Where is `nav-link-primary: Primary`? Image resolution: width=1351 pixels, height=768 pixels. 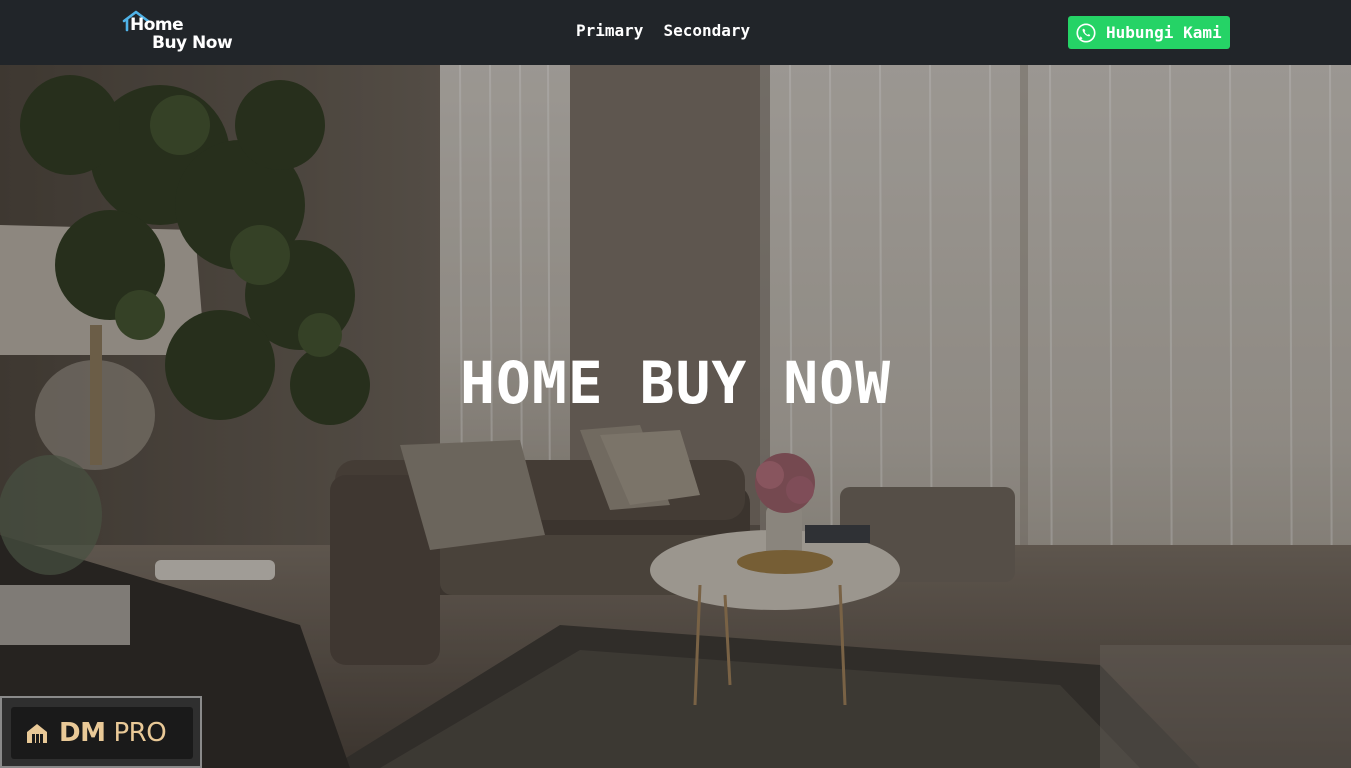
nav-link-primary: Primary is located at coordinates (609, 31).